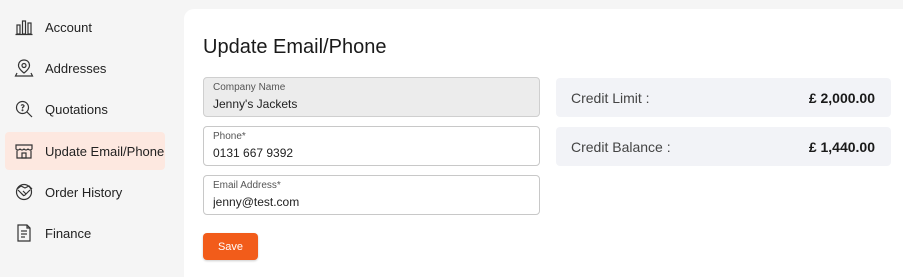 This screenshot has height=277, width=903. What do you see at coordinates (24, 233) in the screenshot?
I see `document-icon` at bounding box center [24, 233].